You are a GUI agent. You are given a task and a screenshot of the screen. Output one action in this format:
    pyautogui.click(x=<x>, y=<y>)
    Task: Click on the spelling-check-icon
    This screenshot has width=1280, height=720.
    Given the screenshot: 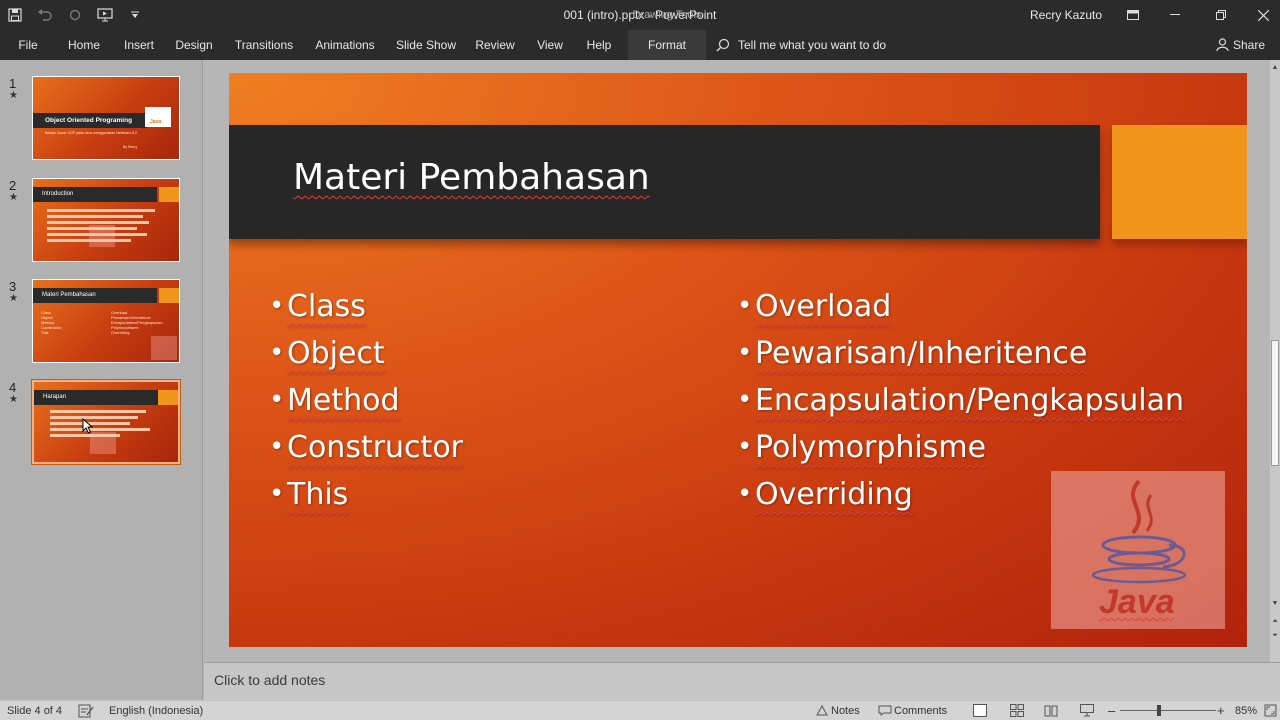 What is the action you would take?
    pyautogui.click(x=86, y=712)
    